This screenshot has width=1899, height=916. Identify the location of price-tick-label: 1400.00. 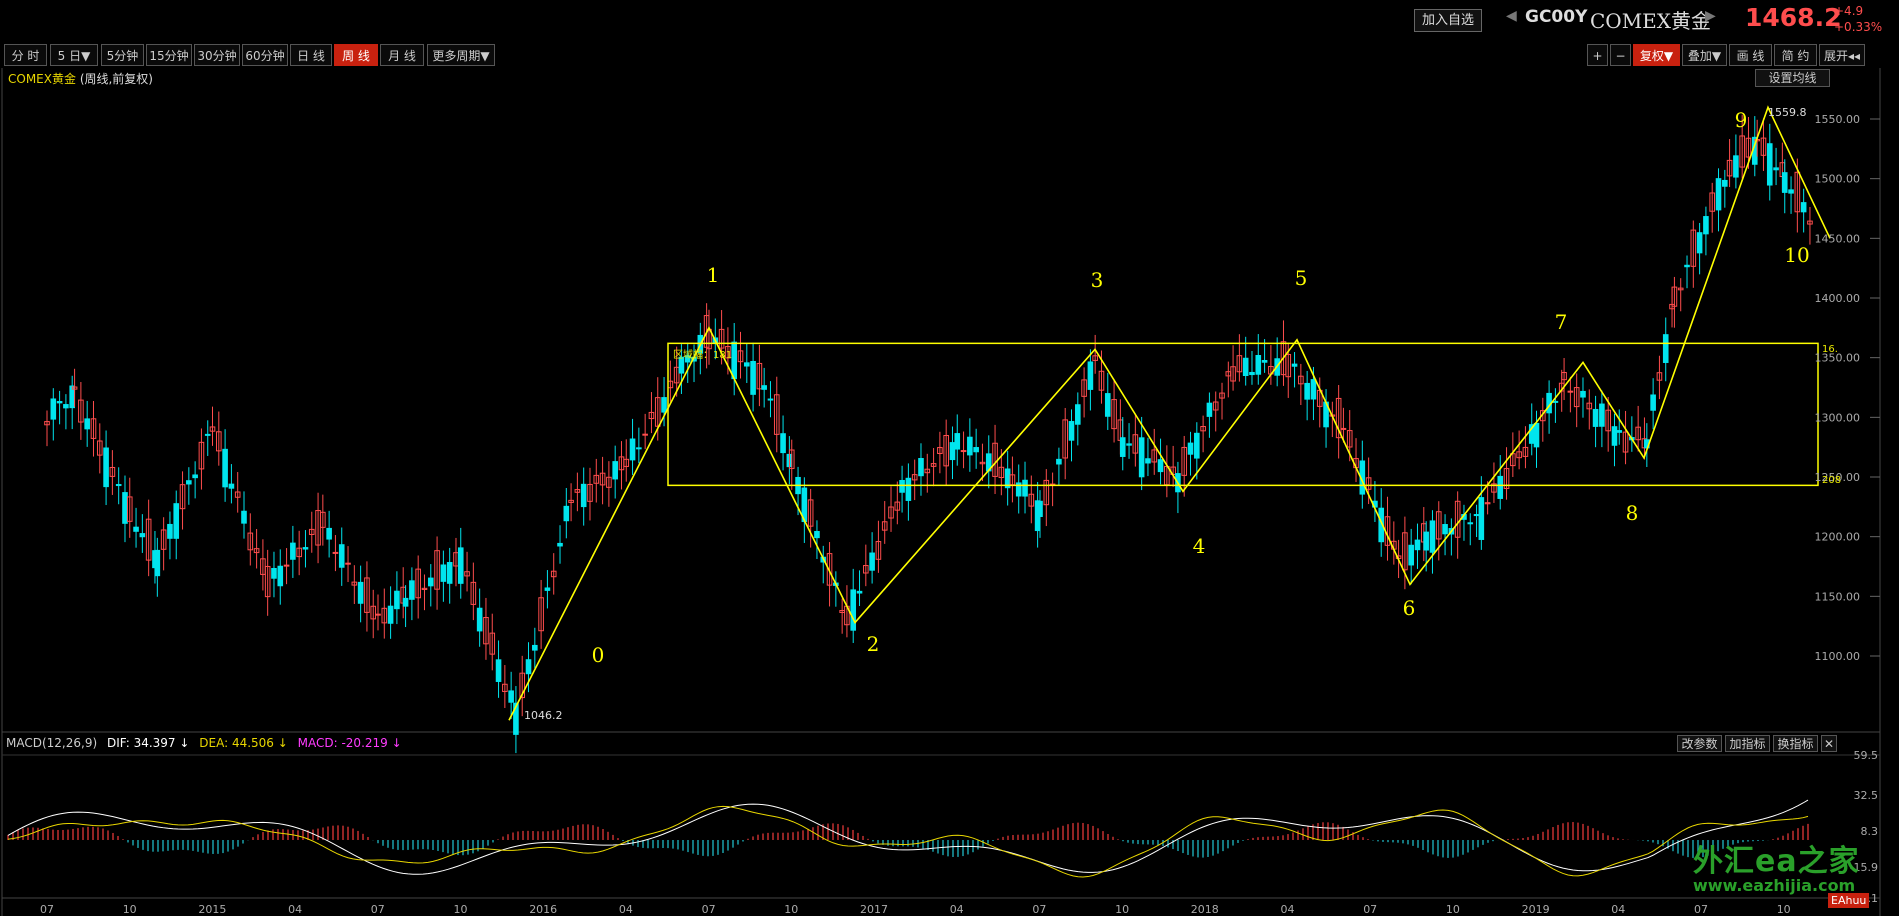
(1838, 298).